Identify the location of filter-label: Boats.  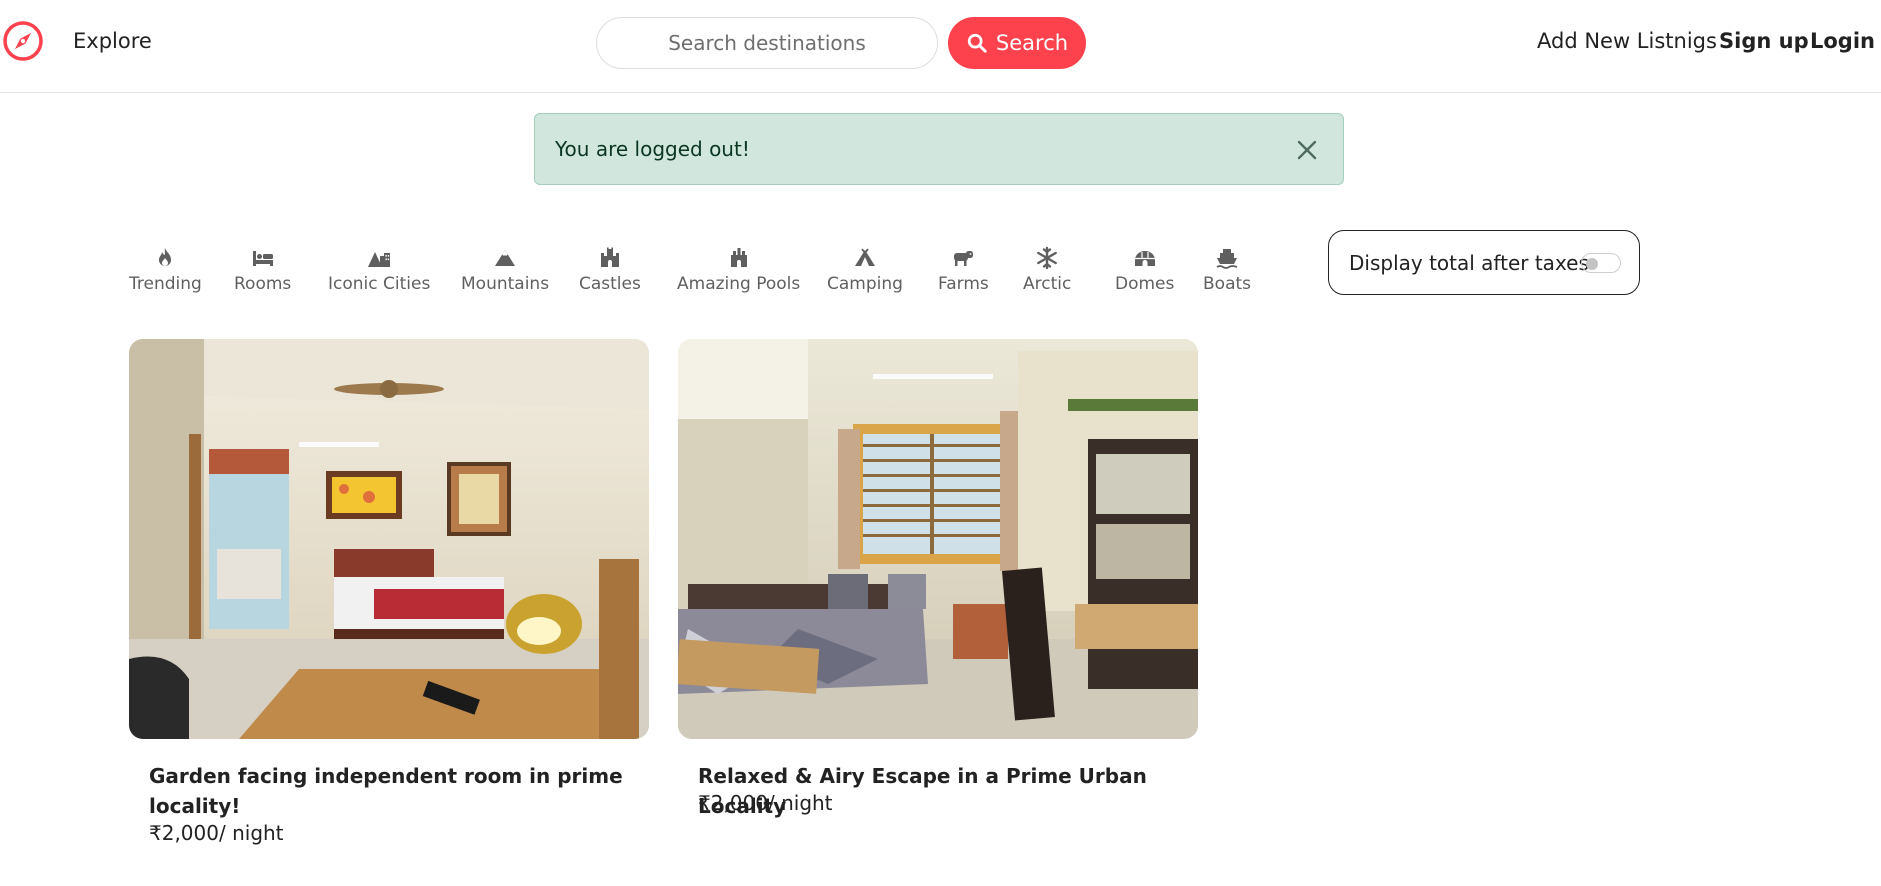
(1227, 284).